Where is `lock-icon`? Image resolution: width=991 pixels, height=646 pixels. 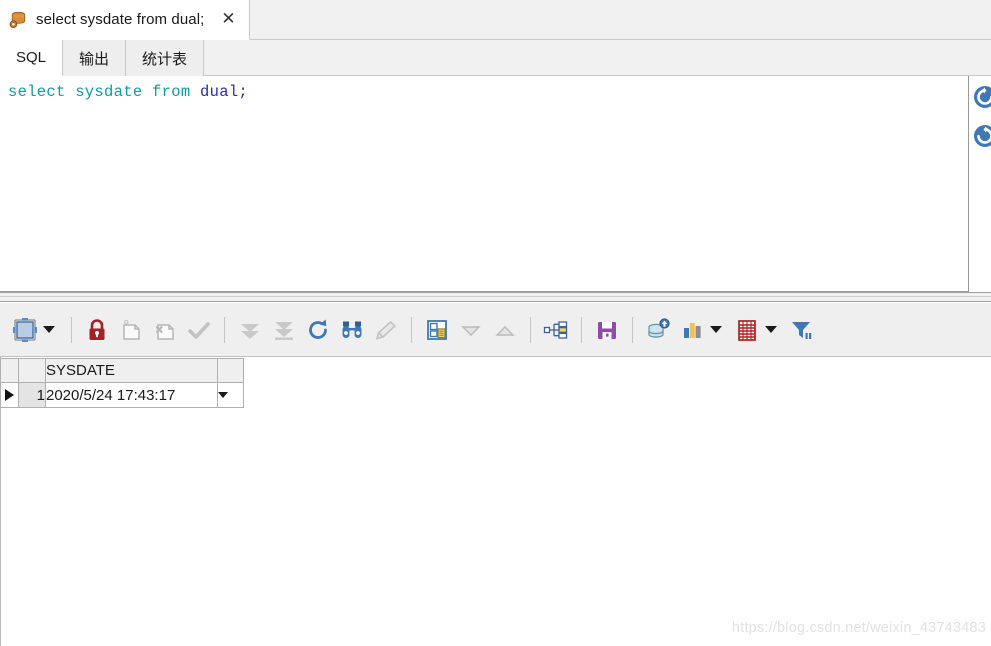
lock-icon is located at coordinates (97, 330).